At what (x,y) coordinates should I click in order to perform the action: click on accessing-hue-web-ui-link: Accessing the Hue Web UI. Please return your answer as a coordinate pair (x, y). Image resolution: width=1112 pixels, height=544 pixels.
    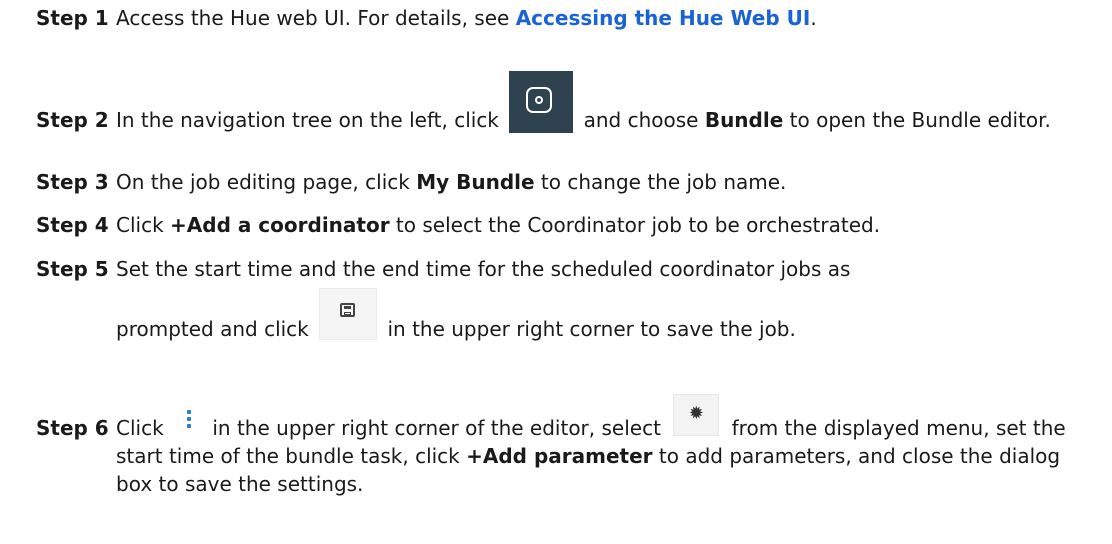
    Looking at the image, I should click on (663, 18).